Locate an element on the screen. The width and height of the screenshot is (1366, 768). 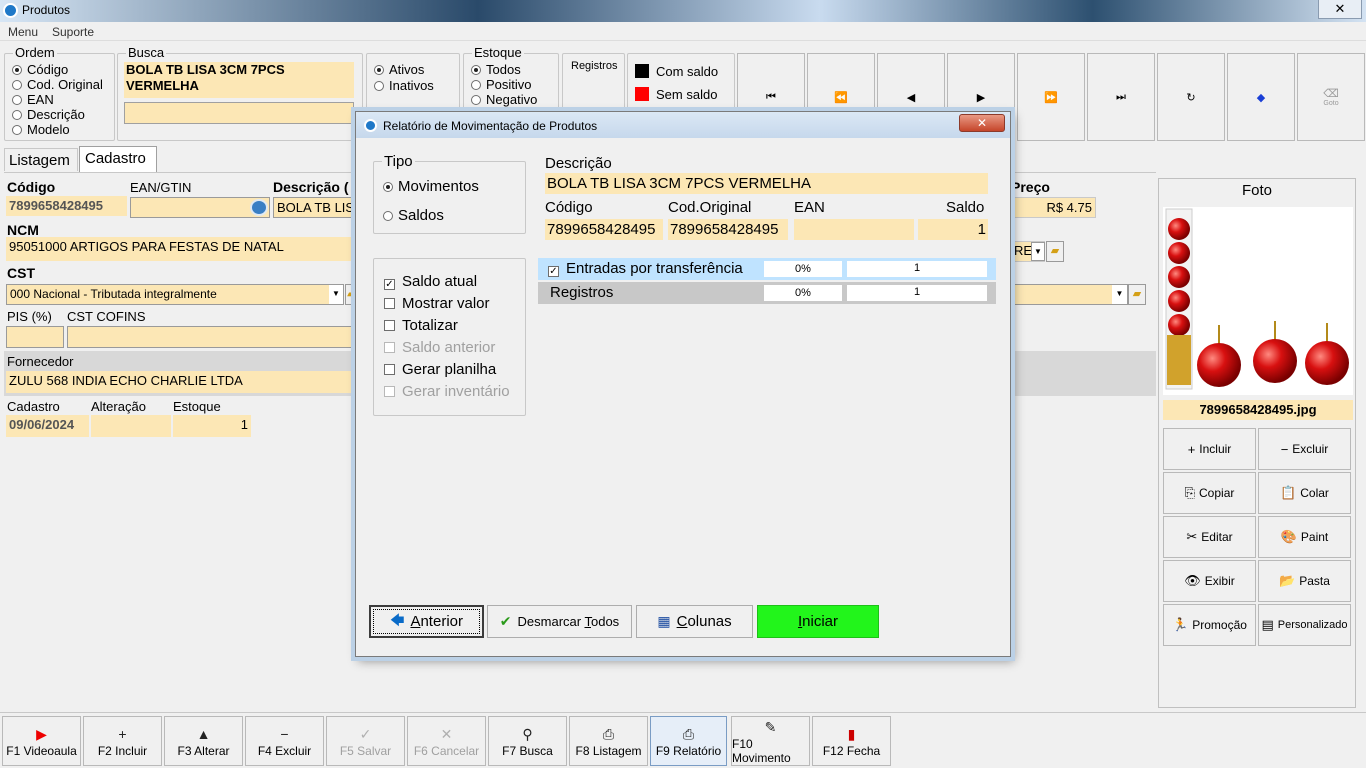
goto-button: ⌫ Goto is located at coordinates (1331, 97).